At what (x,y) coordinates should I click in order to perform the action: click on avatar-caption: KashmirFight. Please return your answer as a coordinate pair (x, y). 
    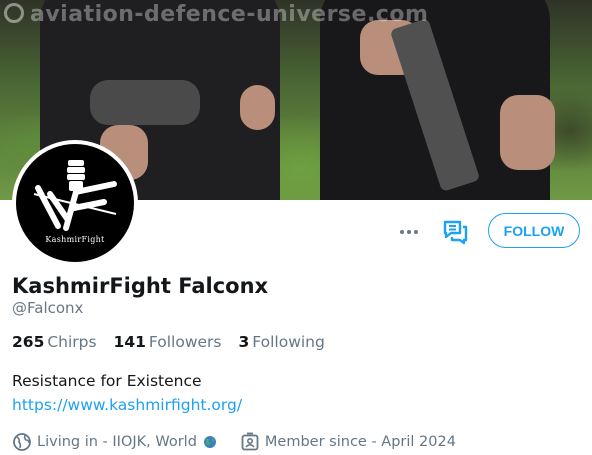
    Looking at the image, I should click on (75, 239).